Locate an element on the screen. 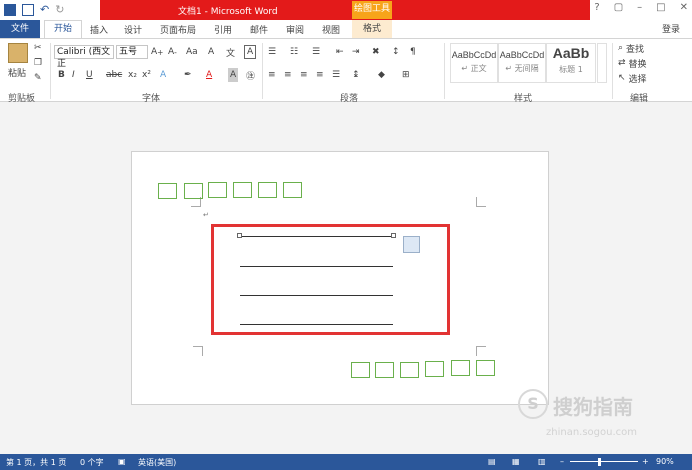  replace-button: ⇄ 替换 is located at coordinates (632, 63).